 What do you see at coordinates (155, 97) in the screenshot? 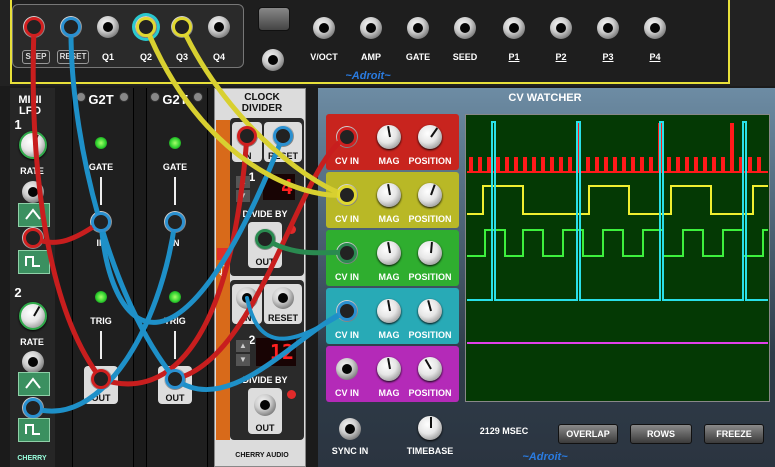
I see `screw-icon` at bounding box center [155, 97].